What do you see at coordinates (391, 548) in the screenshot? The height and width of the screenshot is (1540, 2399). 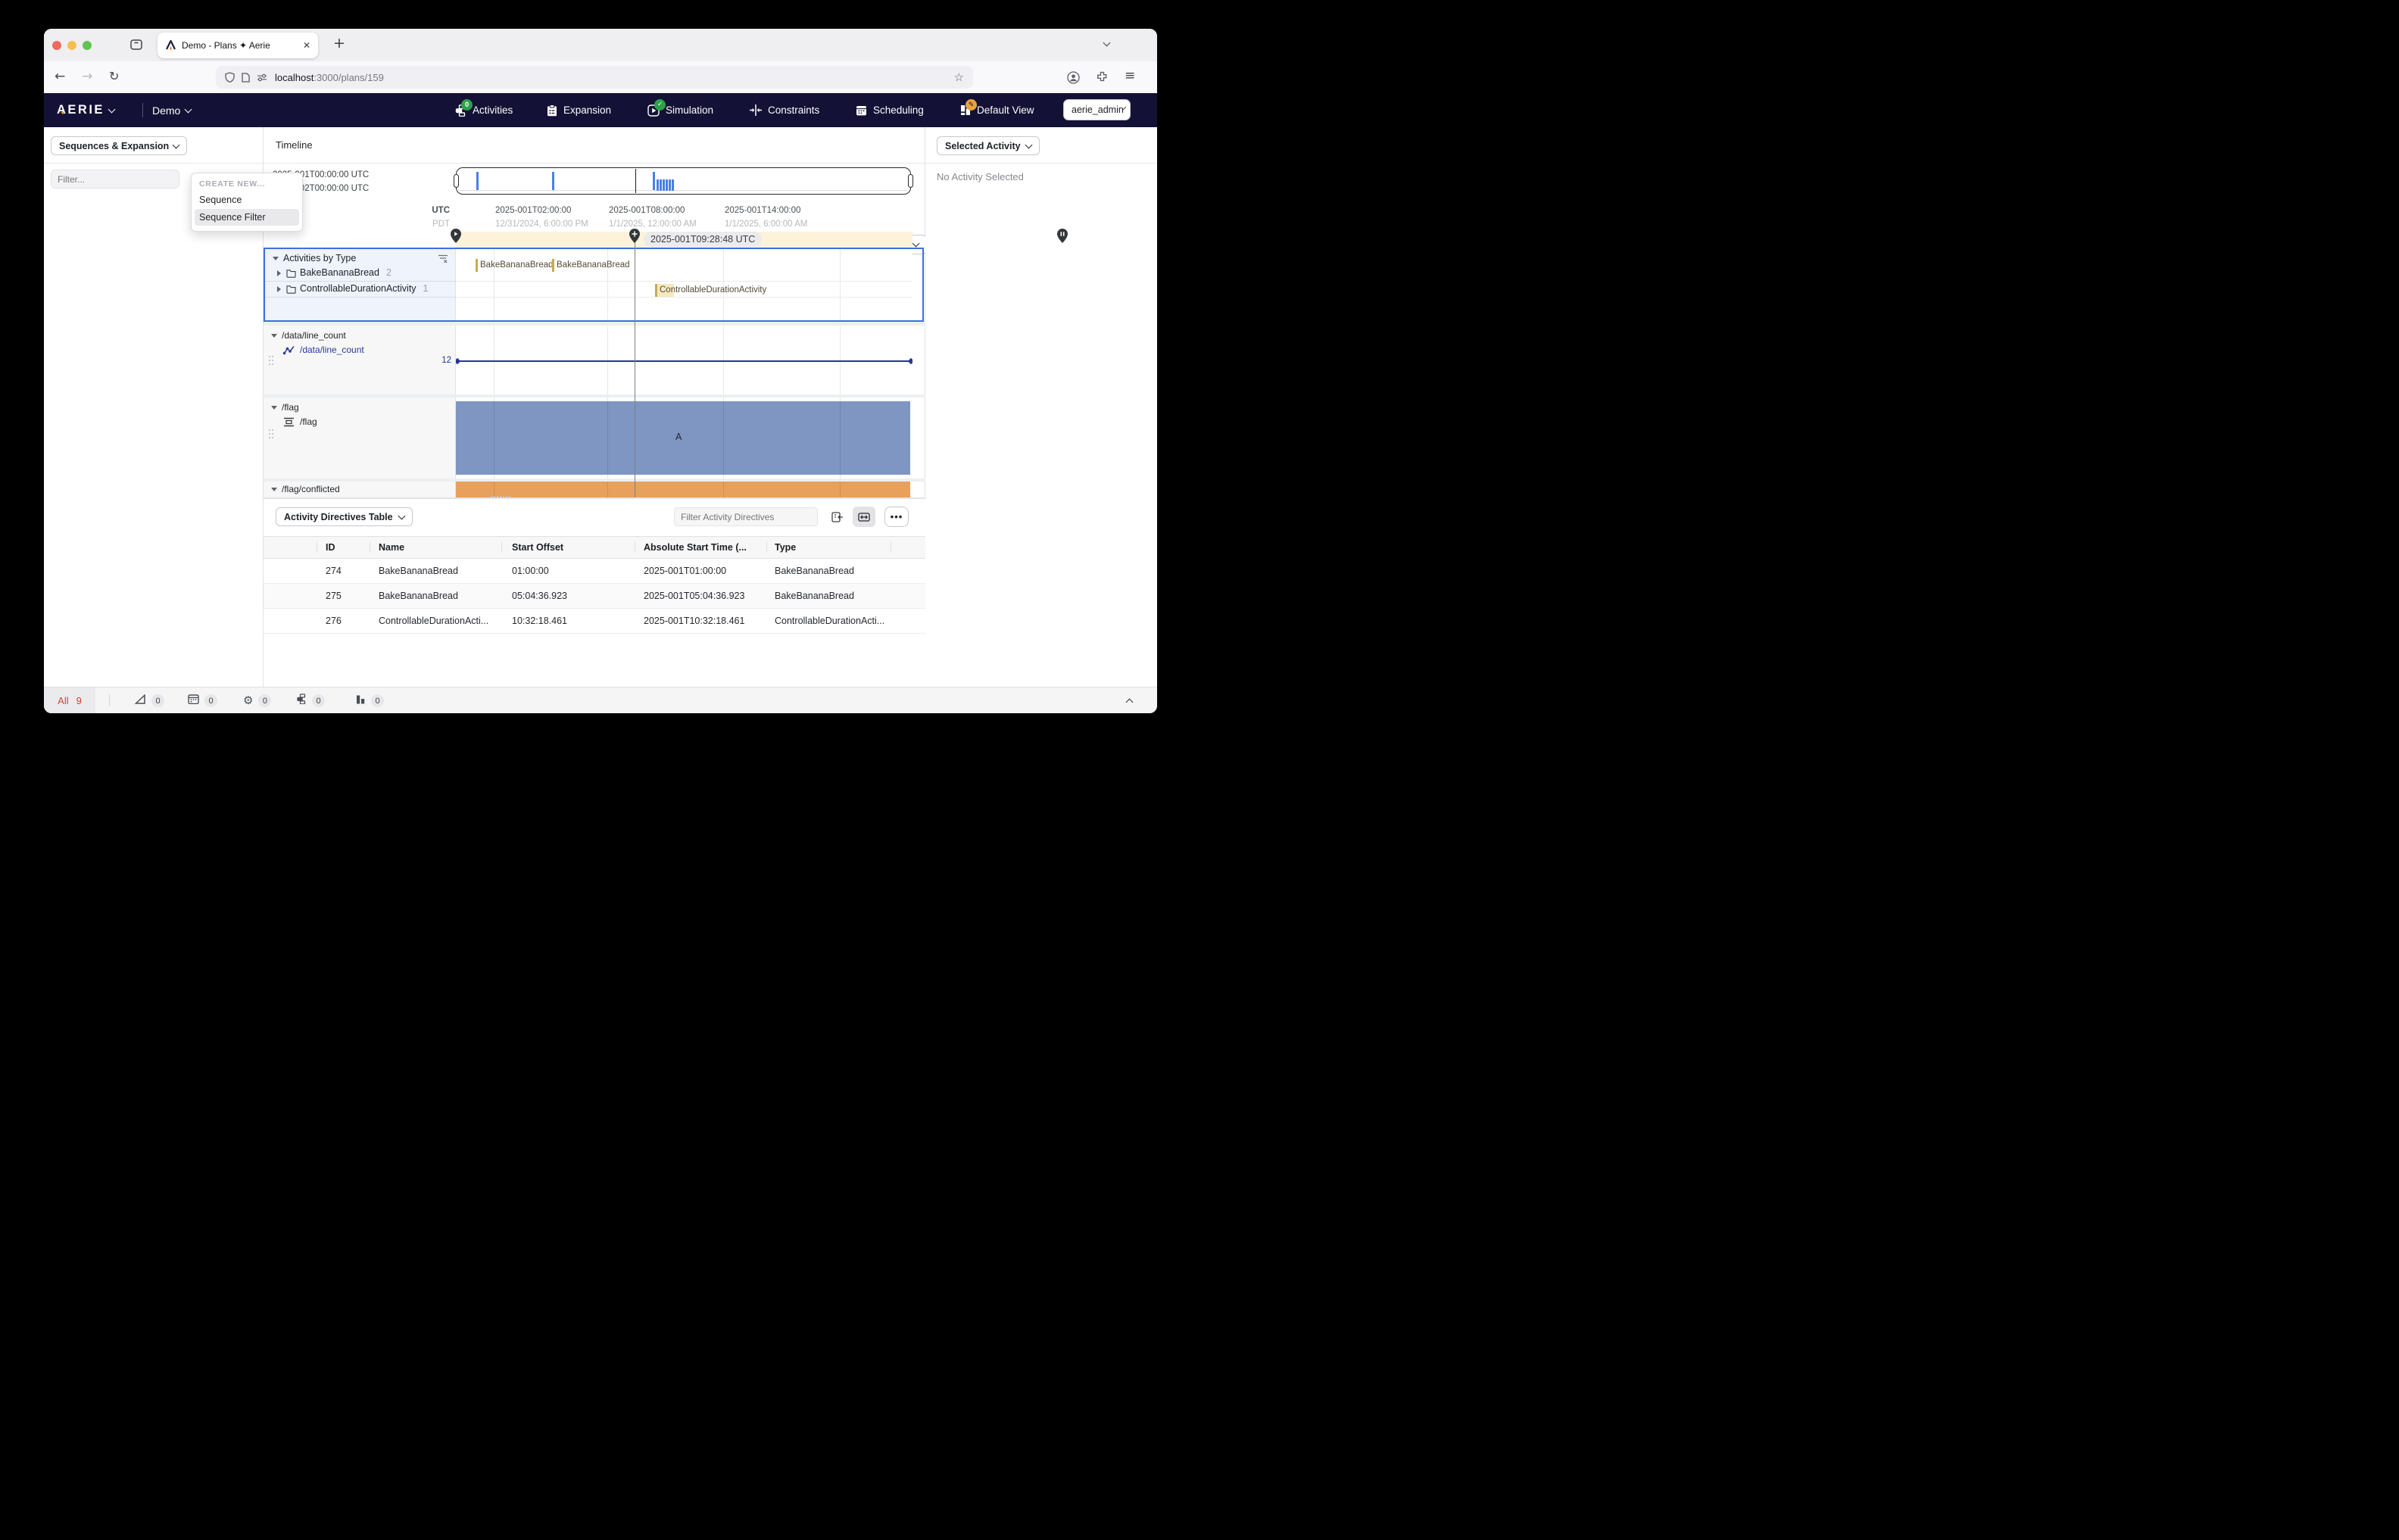 I see `column-header-name: Name` at bounding box center [391, 548].